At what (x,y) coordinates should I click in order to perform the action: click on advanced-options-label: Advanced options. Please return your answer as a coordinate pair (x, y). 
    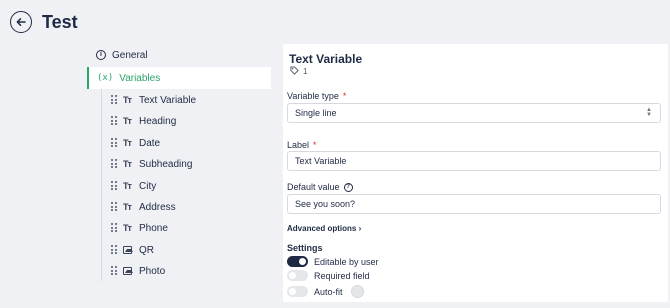
    Looking at the image, I should click on (322, 228).